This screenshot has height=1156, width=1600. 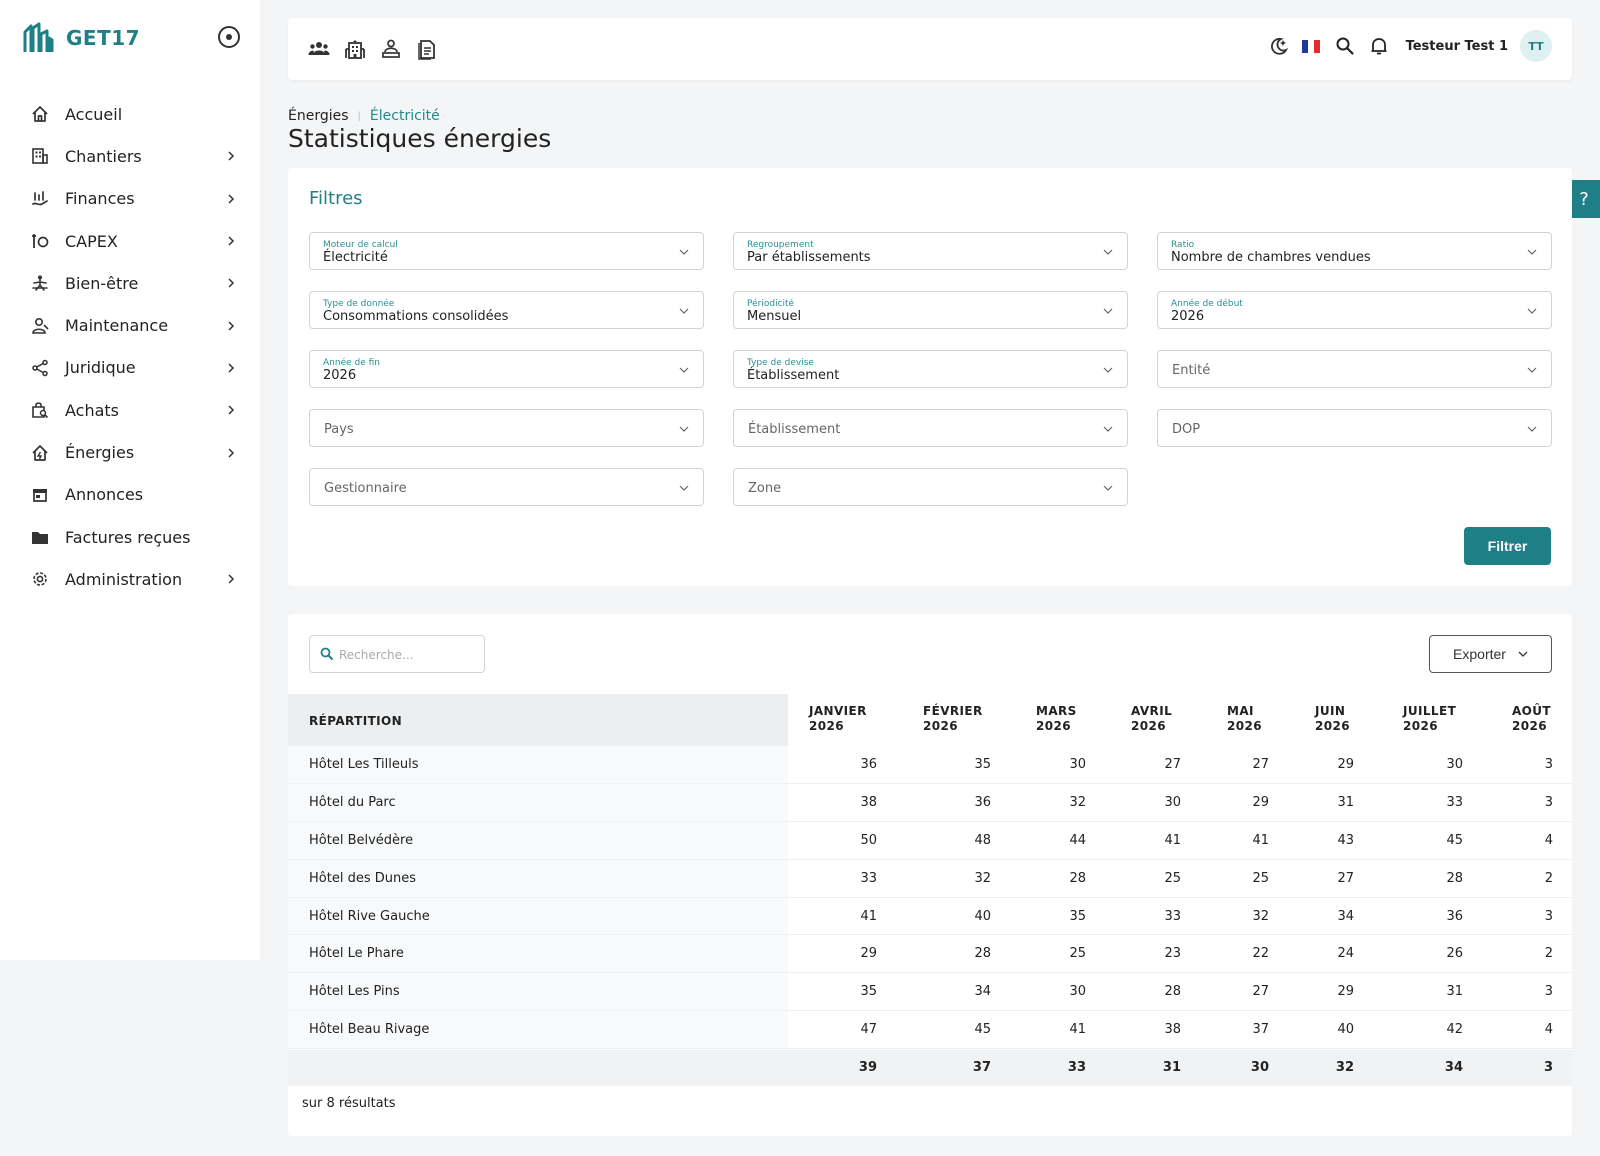 I want to click on hotel-icon, so click(x=355, y=49).